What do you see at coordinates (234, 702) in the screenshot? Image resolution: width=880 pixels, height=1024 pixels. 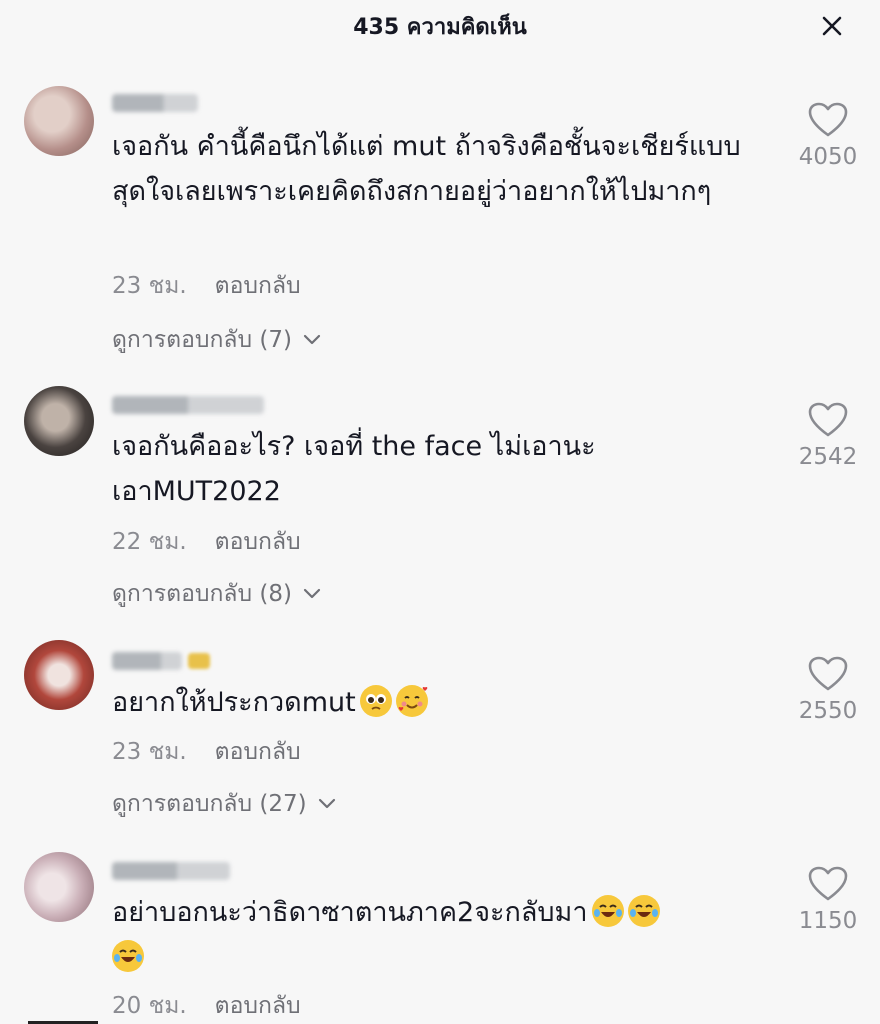 I see `comment-text-content: อยากให้ประกวดmut` at bounding box center [234, 702].